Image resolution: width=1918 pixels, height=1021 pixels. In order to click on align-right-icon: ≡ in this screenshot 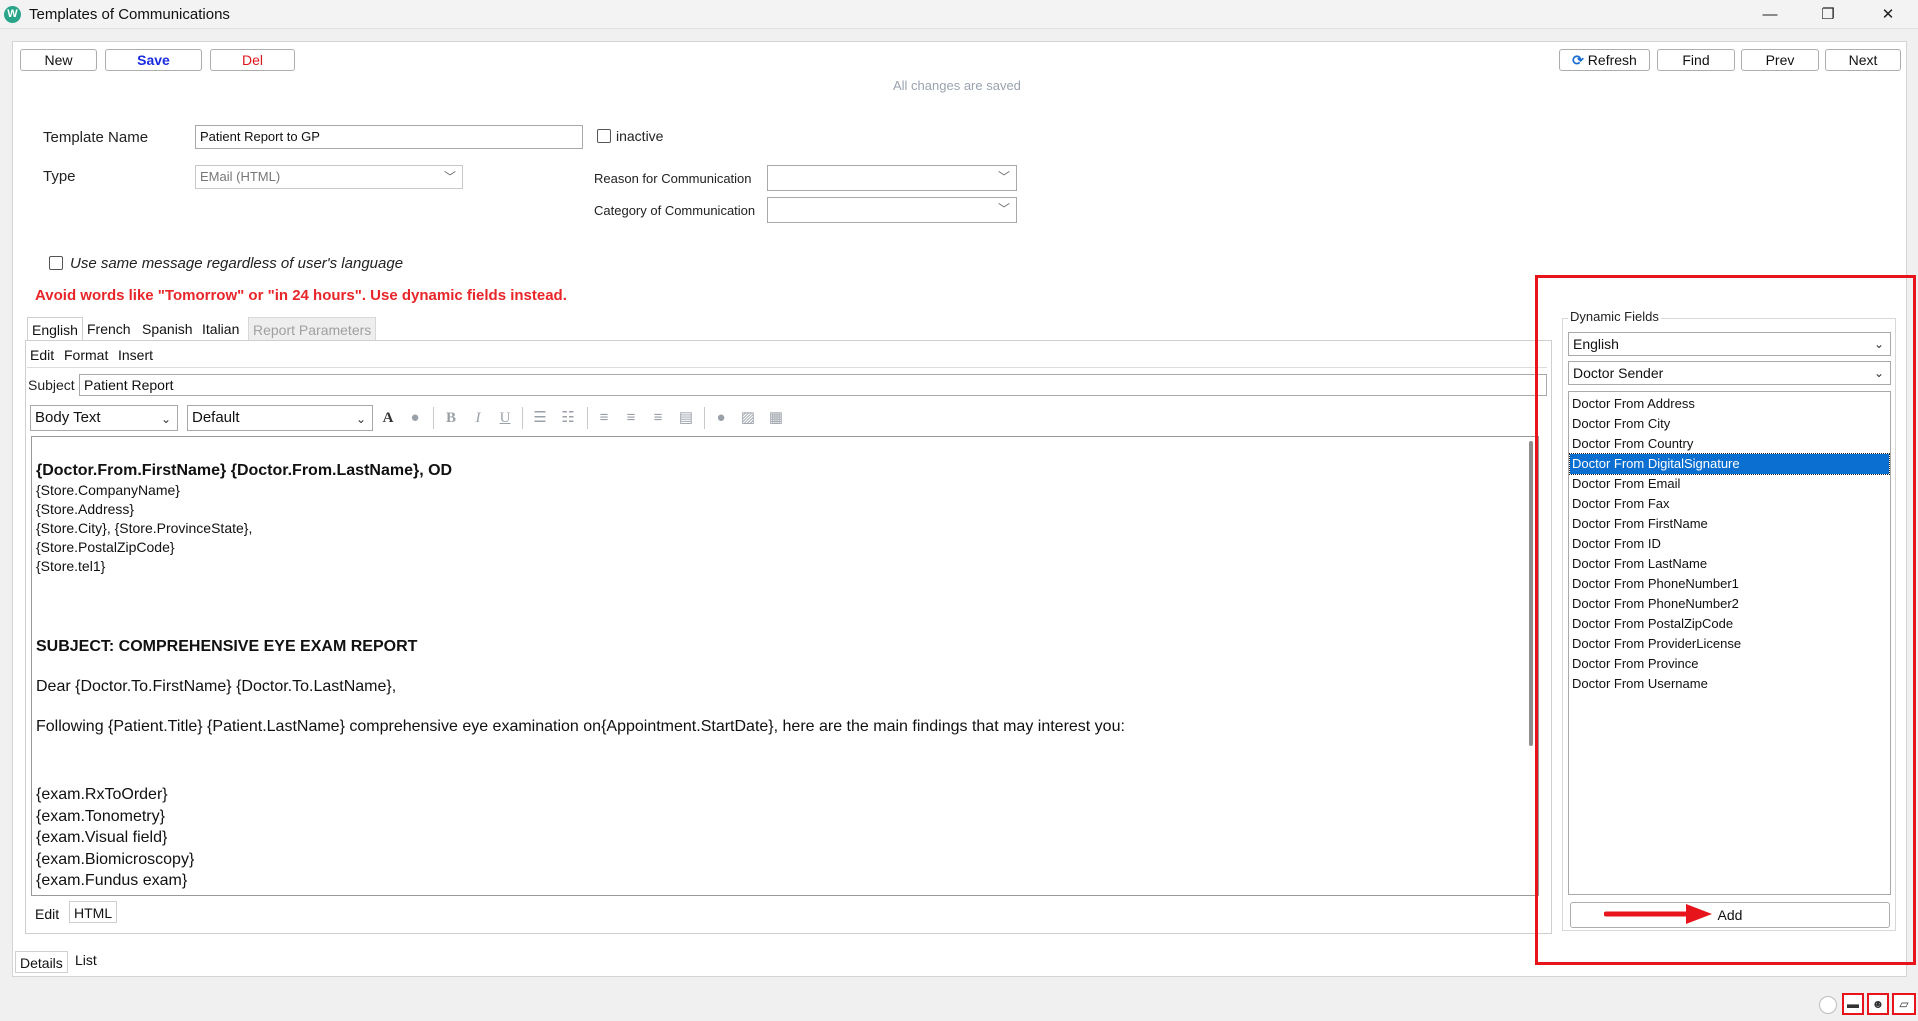, I will do `click(658, 418)`.